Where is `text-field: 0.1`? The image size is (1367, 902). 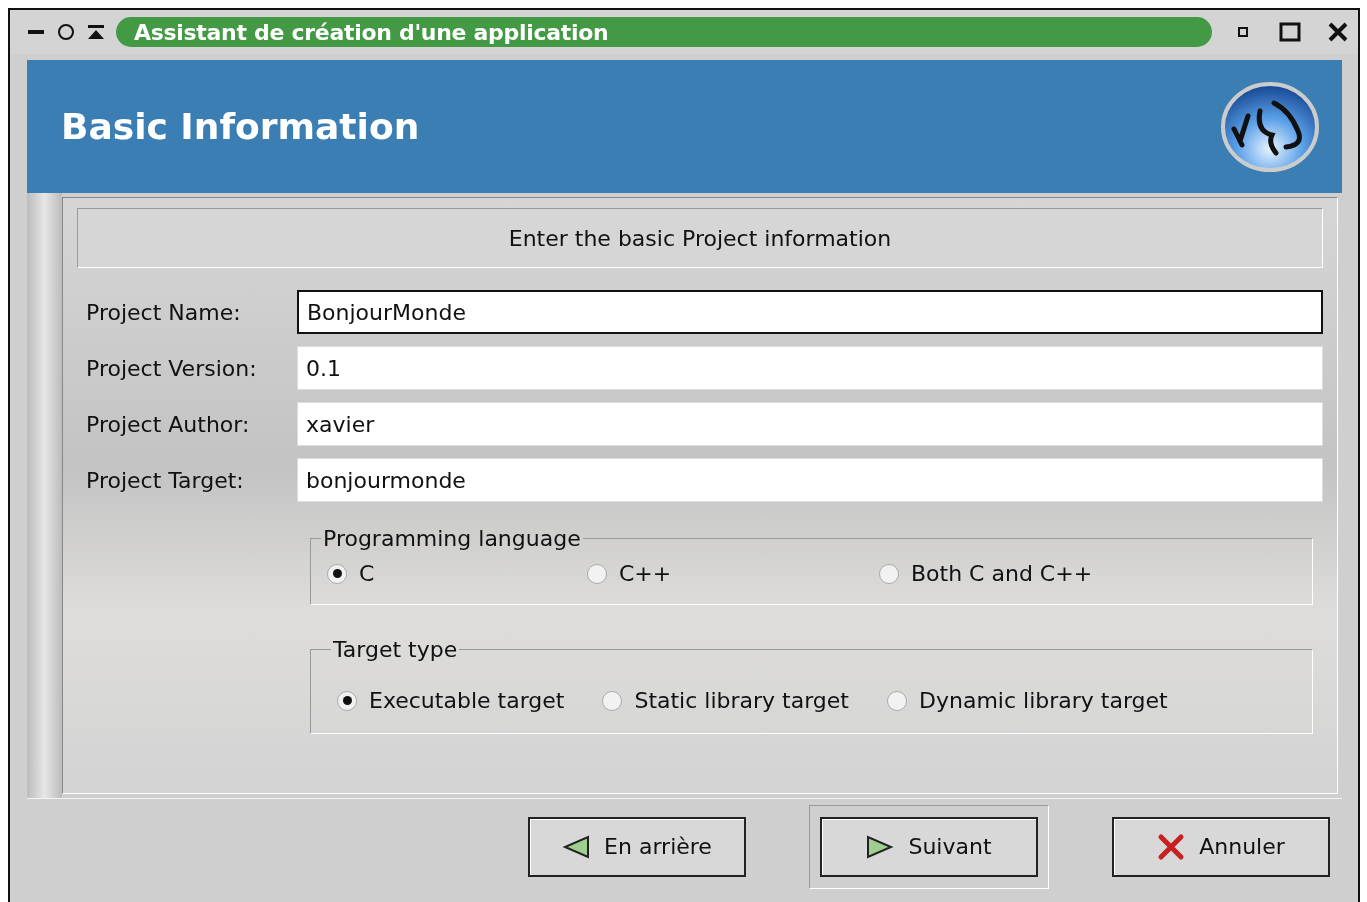 text-field: 0.1 is located at coordinates (810, 368).